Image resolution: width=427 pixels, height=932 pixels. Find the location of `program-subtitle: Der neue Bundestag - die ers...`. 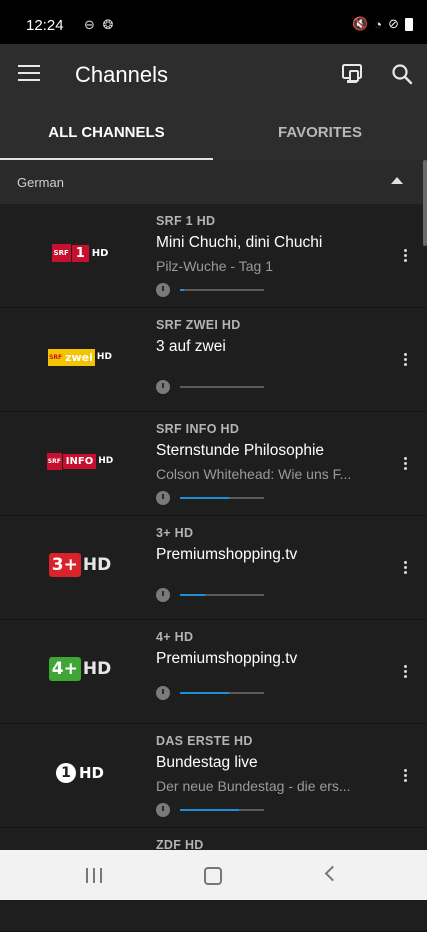

program-subtitle: Der neue Bundestag - die ers... is located at coordinates (253, 786).